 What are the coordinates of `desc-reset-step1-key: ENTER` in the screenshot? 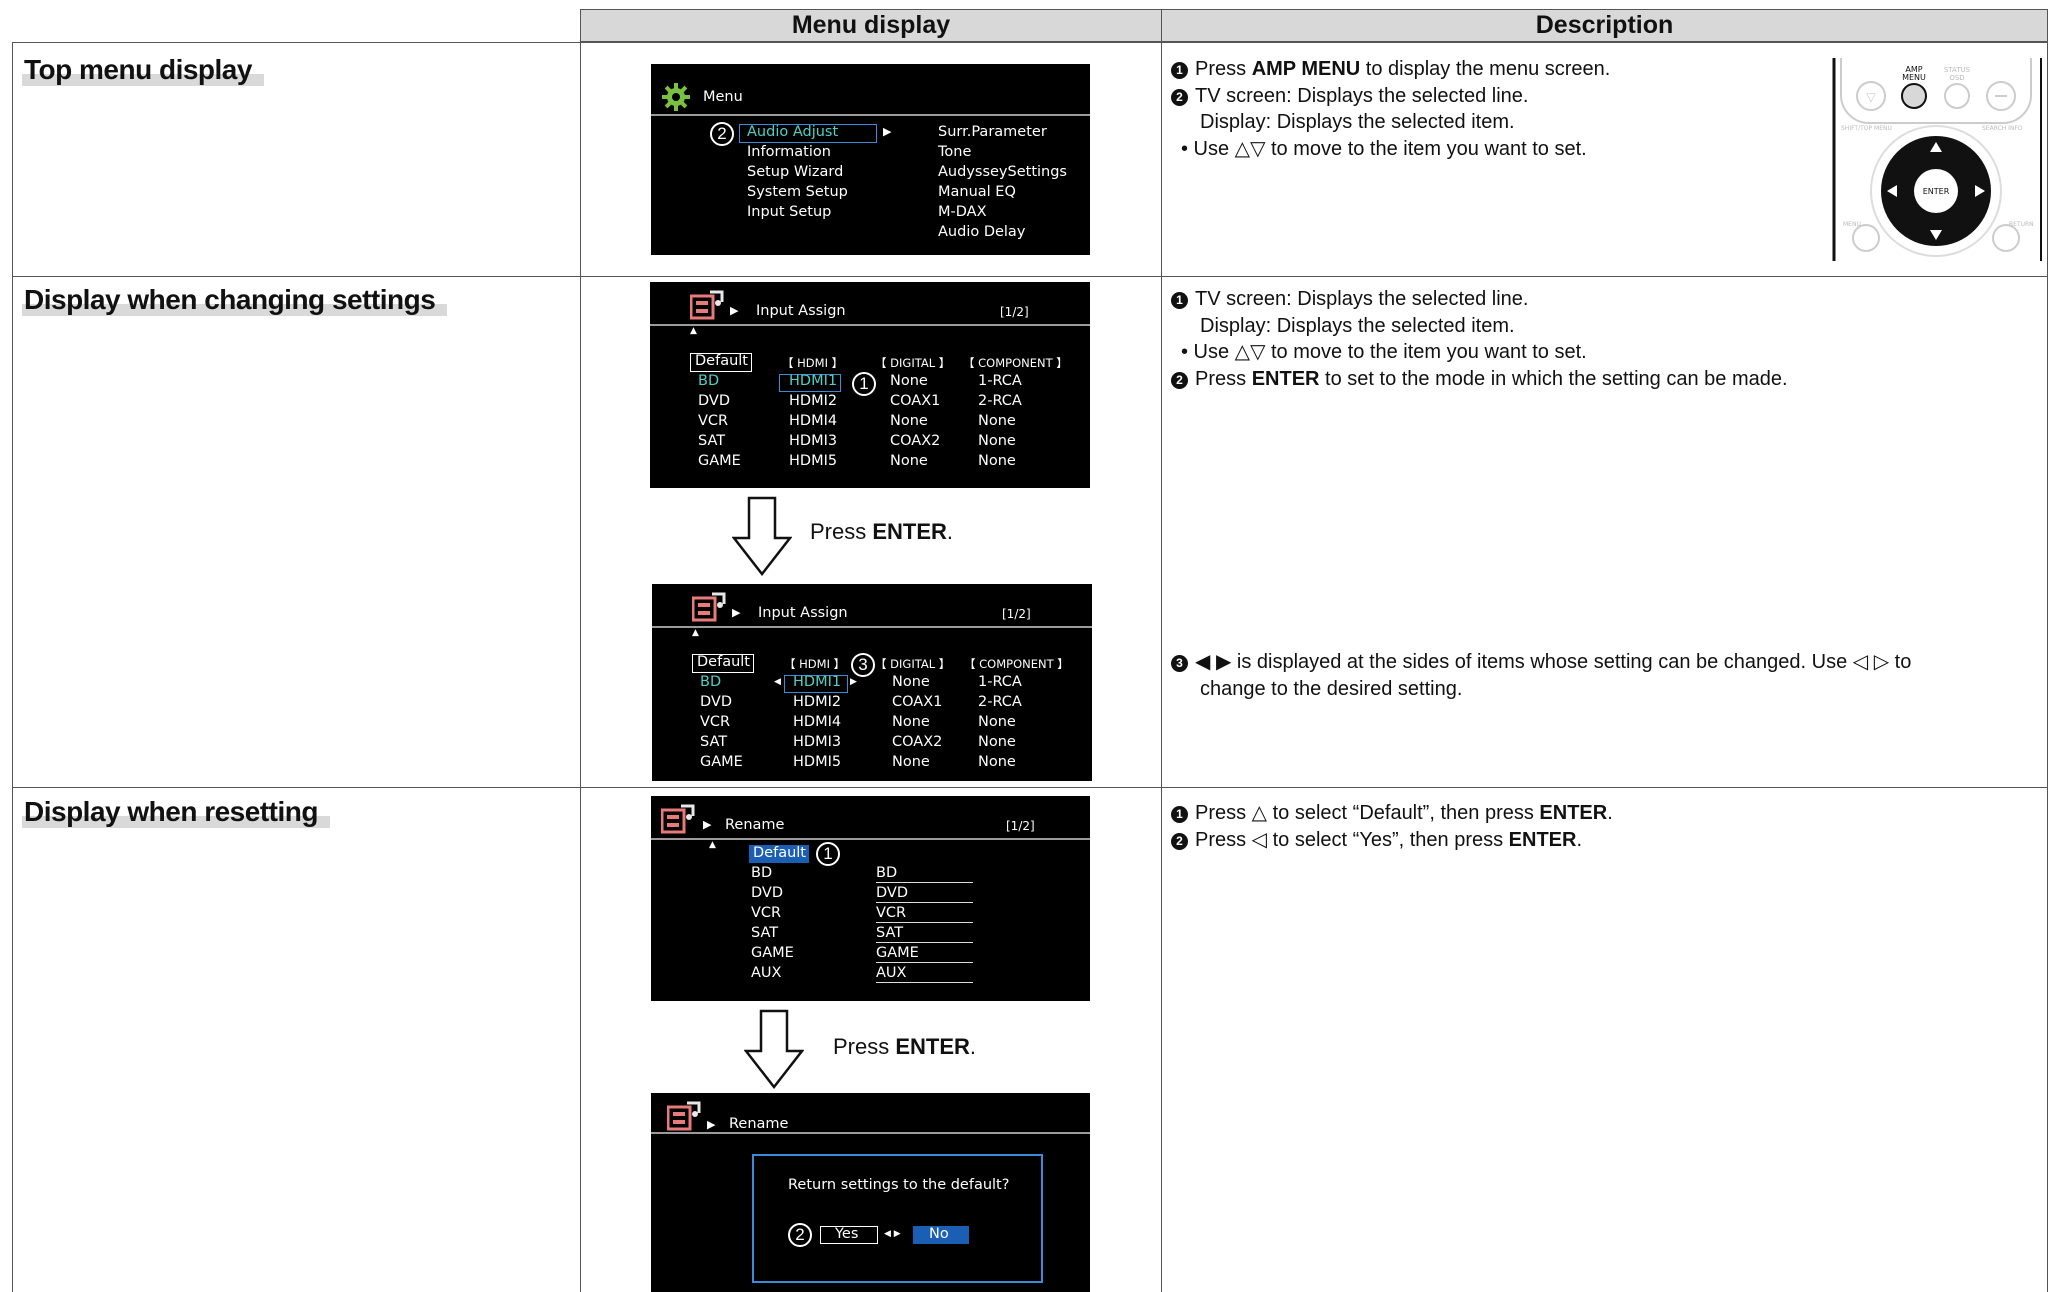 It's located at (1573, 813).